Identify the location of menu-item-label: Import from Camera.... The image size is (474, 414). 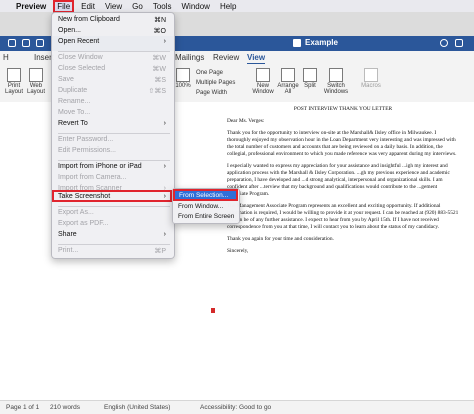
(92, 177).